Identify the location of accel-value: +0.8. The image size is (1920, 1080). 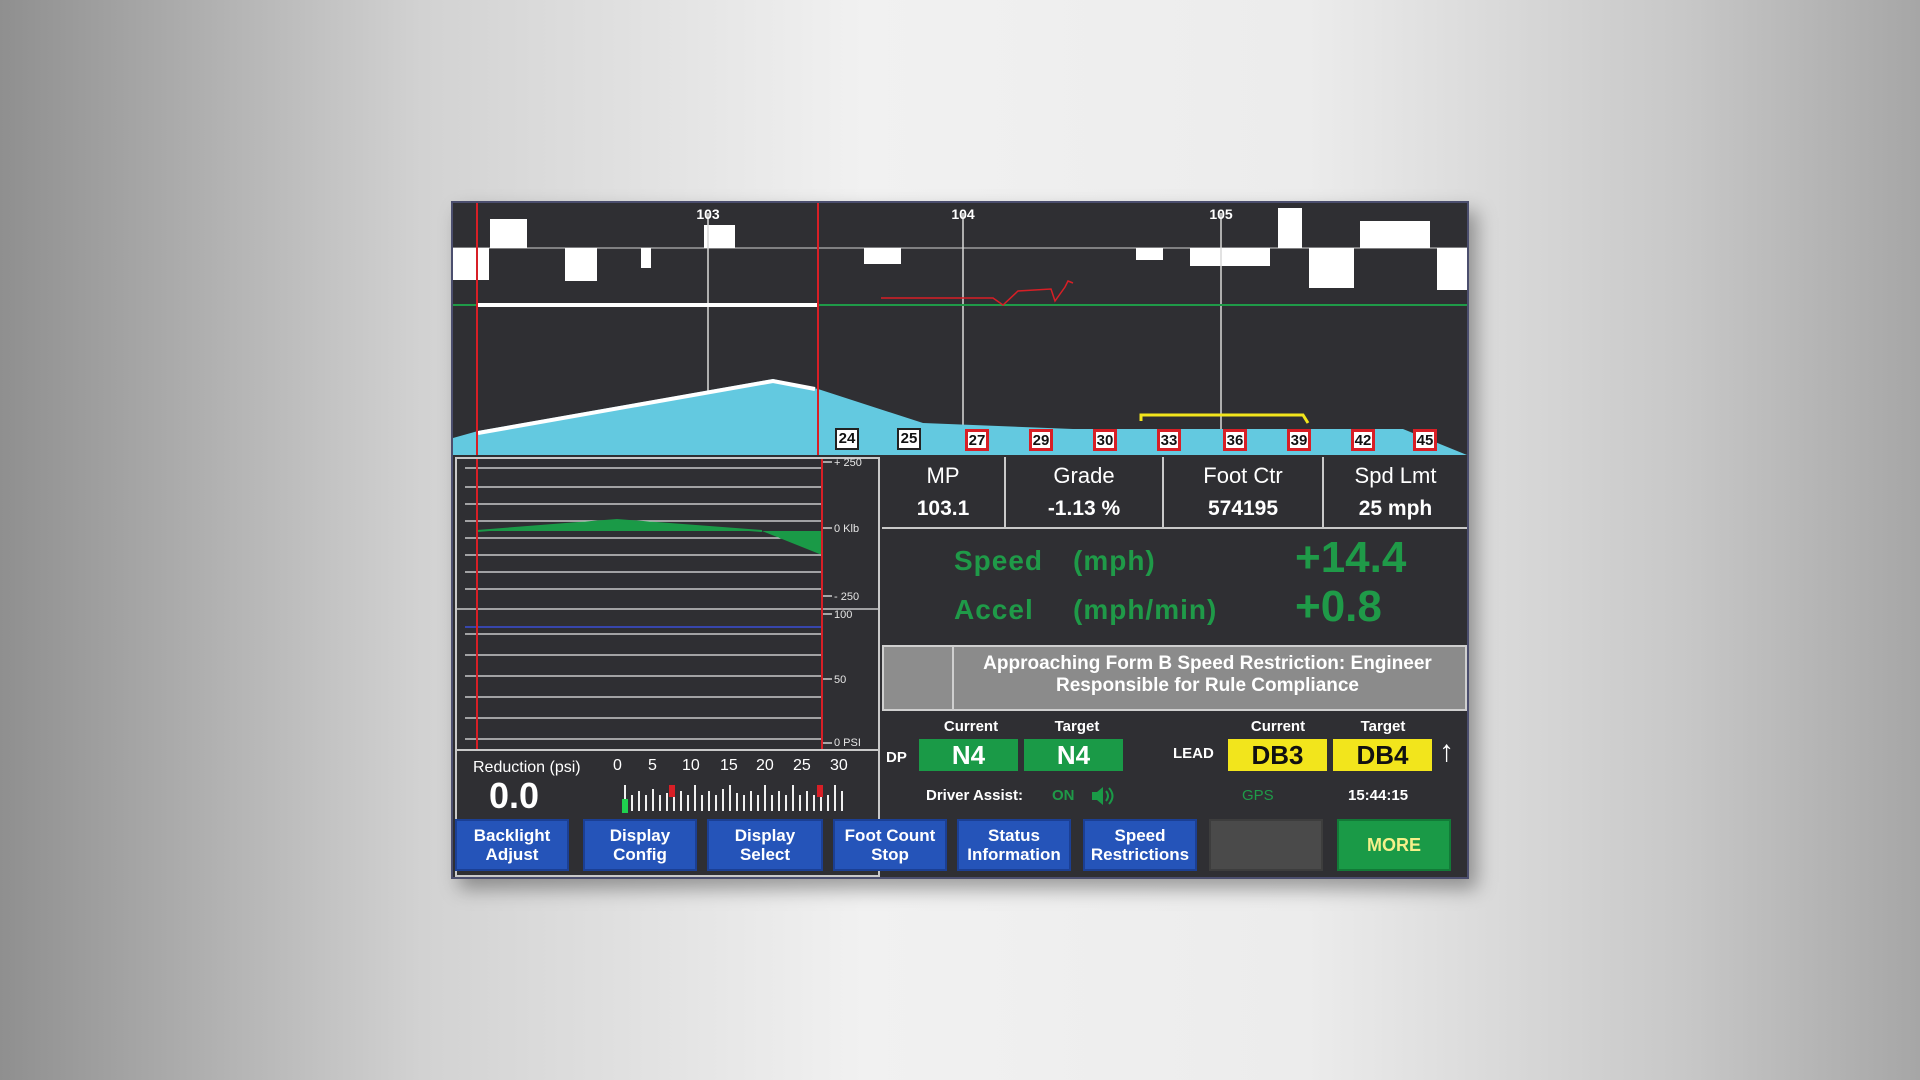
(1338, 606).